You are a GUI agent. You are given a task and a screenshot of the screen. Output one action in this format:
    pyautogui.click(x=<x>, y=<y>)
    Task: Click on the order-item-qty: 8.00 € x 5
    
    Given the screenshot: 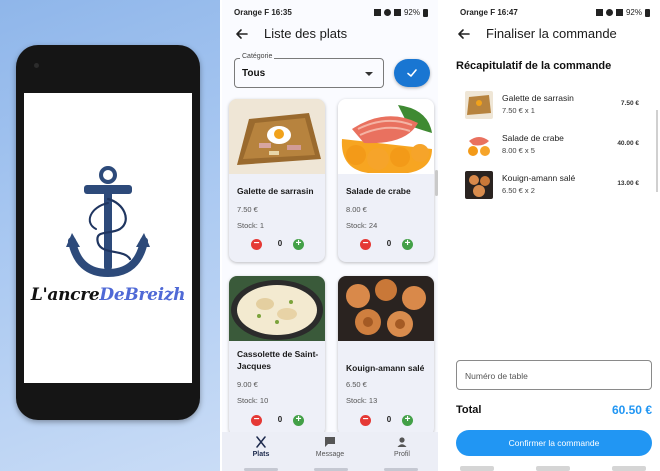 What is the action you would take?
    pyautogui.click(x=518, y=150)
    